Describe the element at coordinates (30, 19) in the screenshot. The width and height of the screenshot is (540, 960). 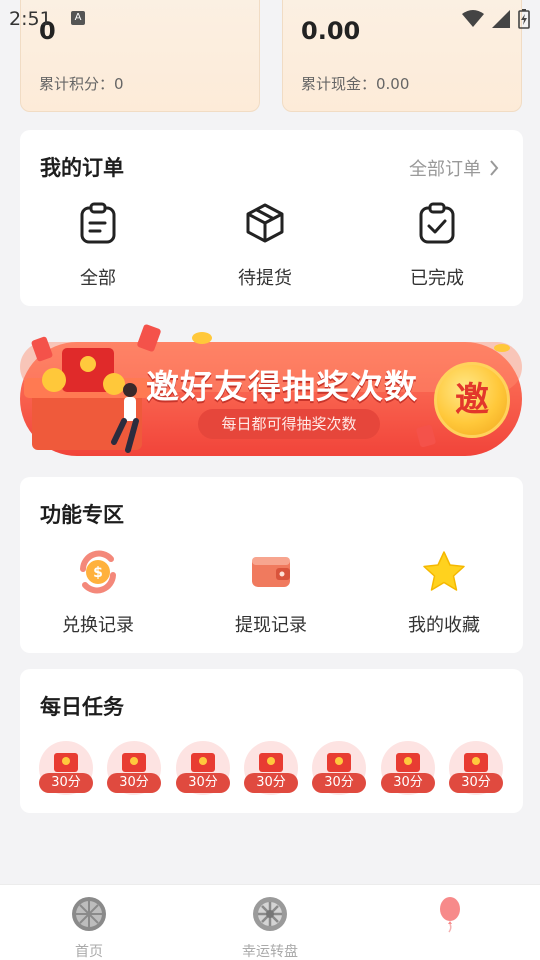
I see `status-time: 2:51` at that location.